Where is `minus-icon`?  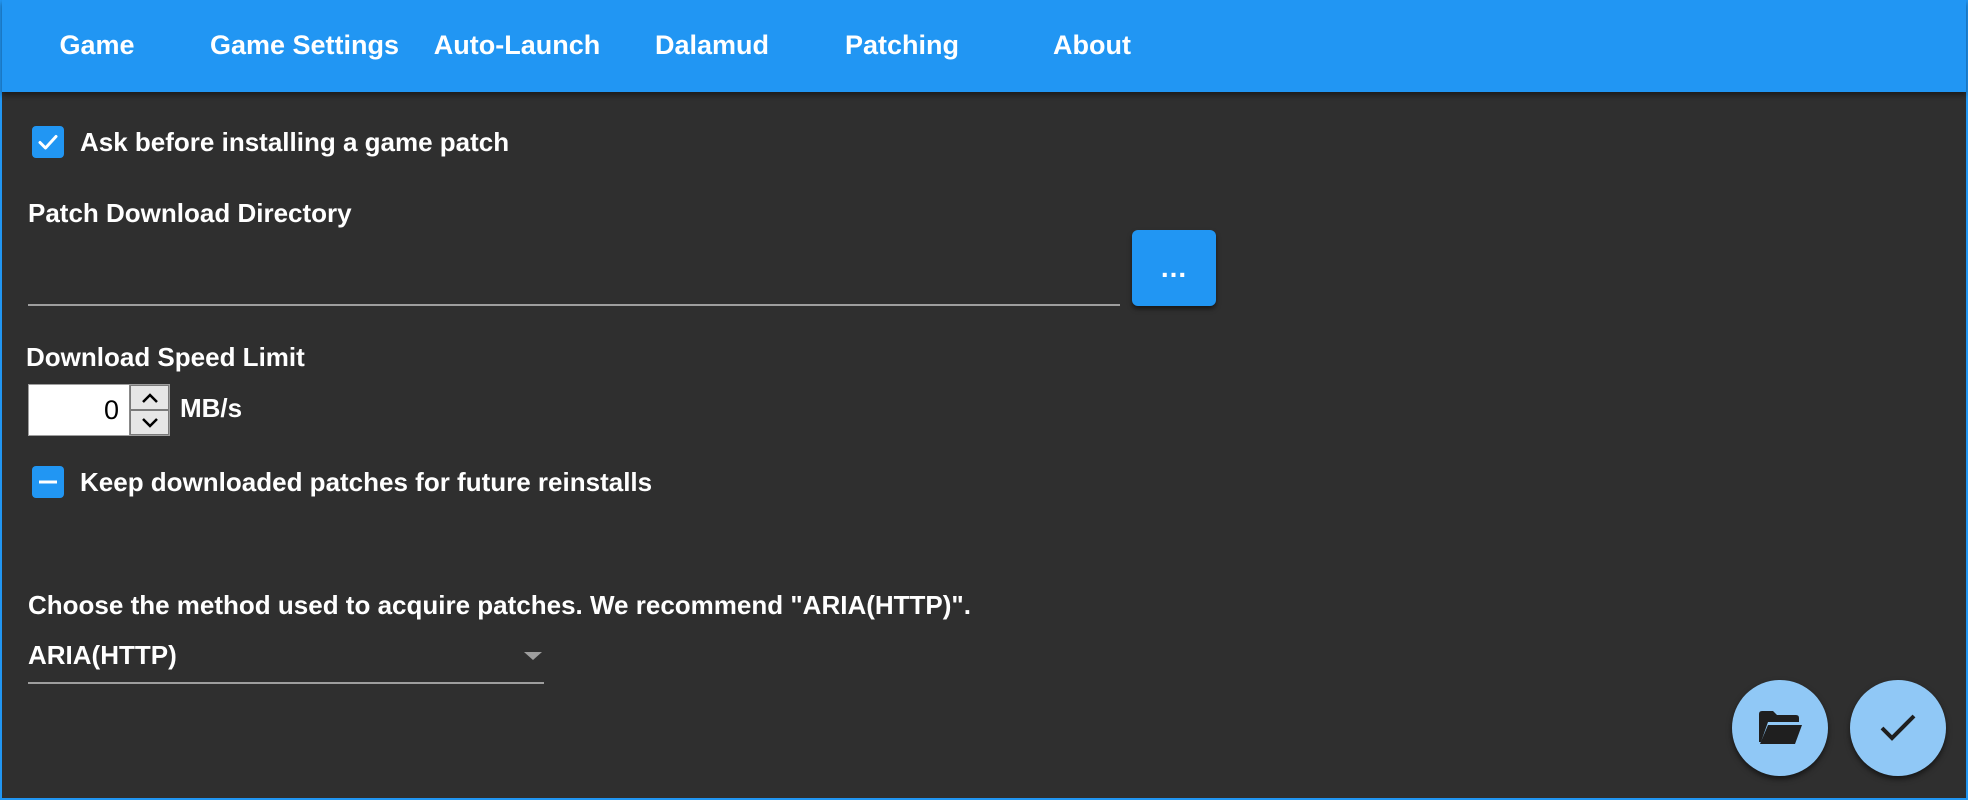 minus-icon is located at coordinates (48, 482).